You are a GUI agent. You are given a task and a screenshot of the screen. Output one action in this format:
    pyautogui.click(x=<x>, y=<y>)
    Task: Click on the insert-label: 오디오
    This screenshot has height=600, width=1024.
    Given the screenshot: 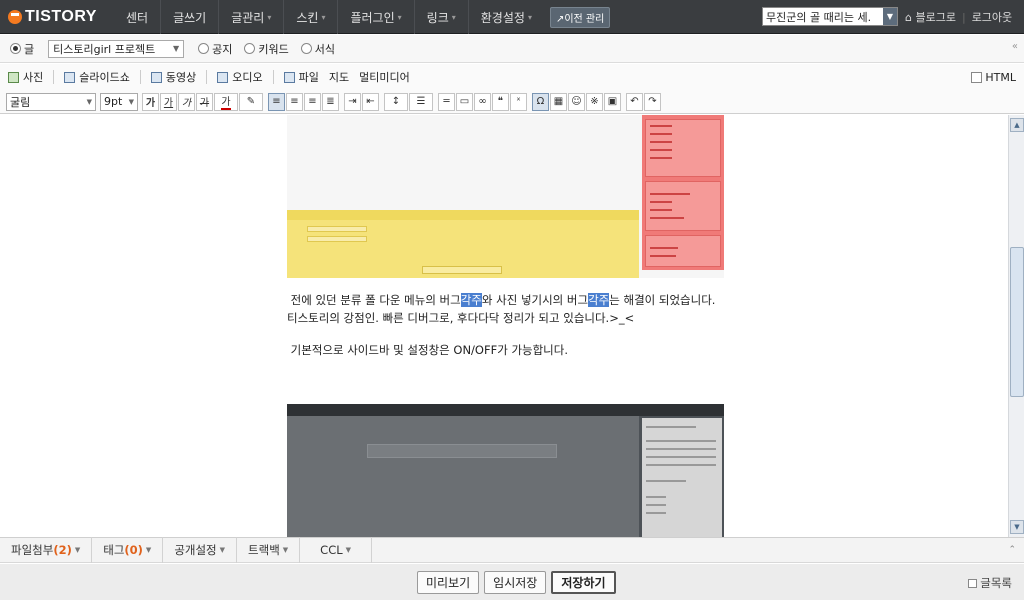 What is the action you would take?
    pyautogui.click(x=247, y=77)
    